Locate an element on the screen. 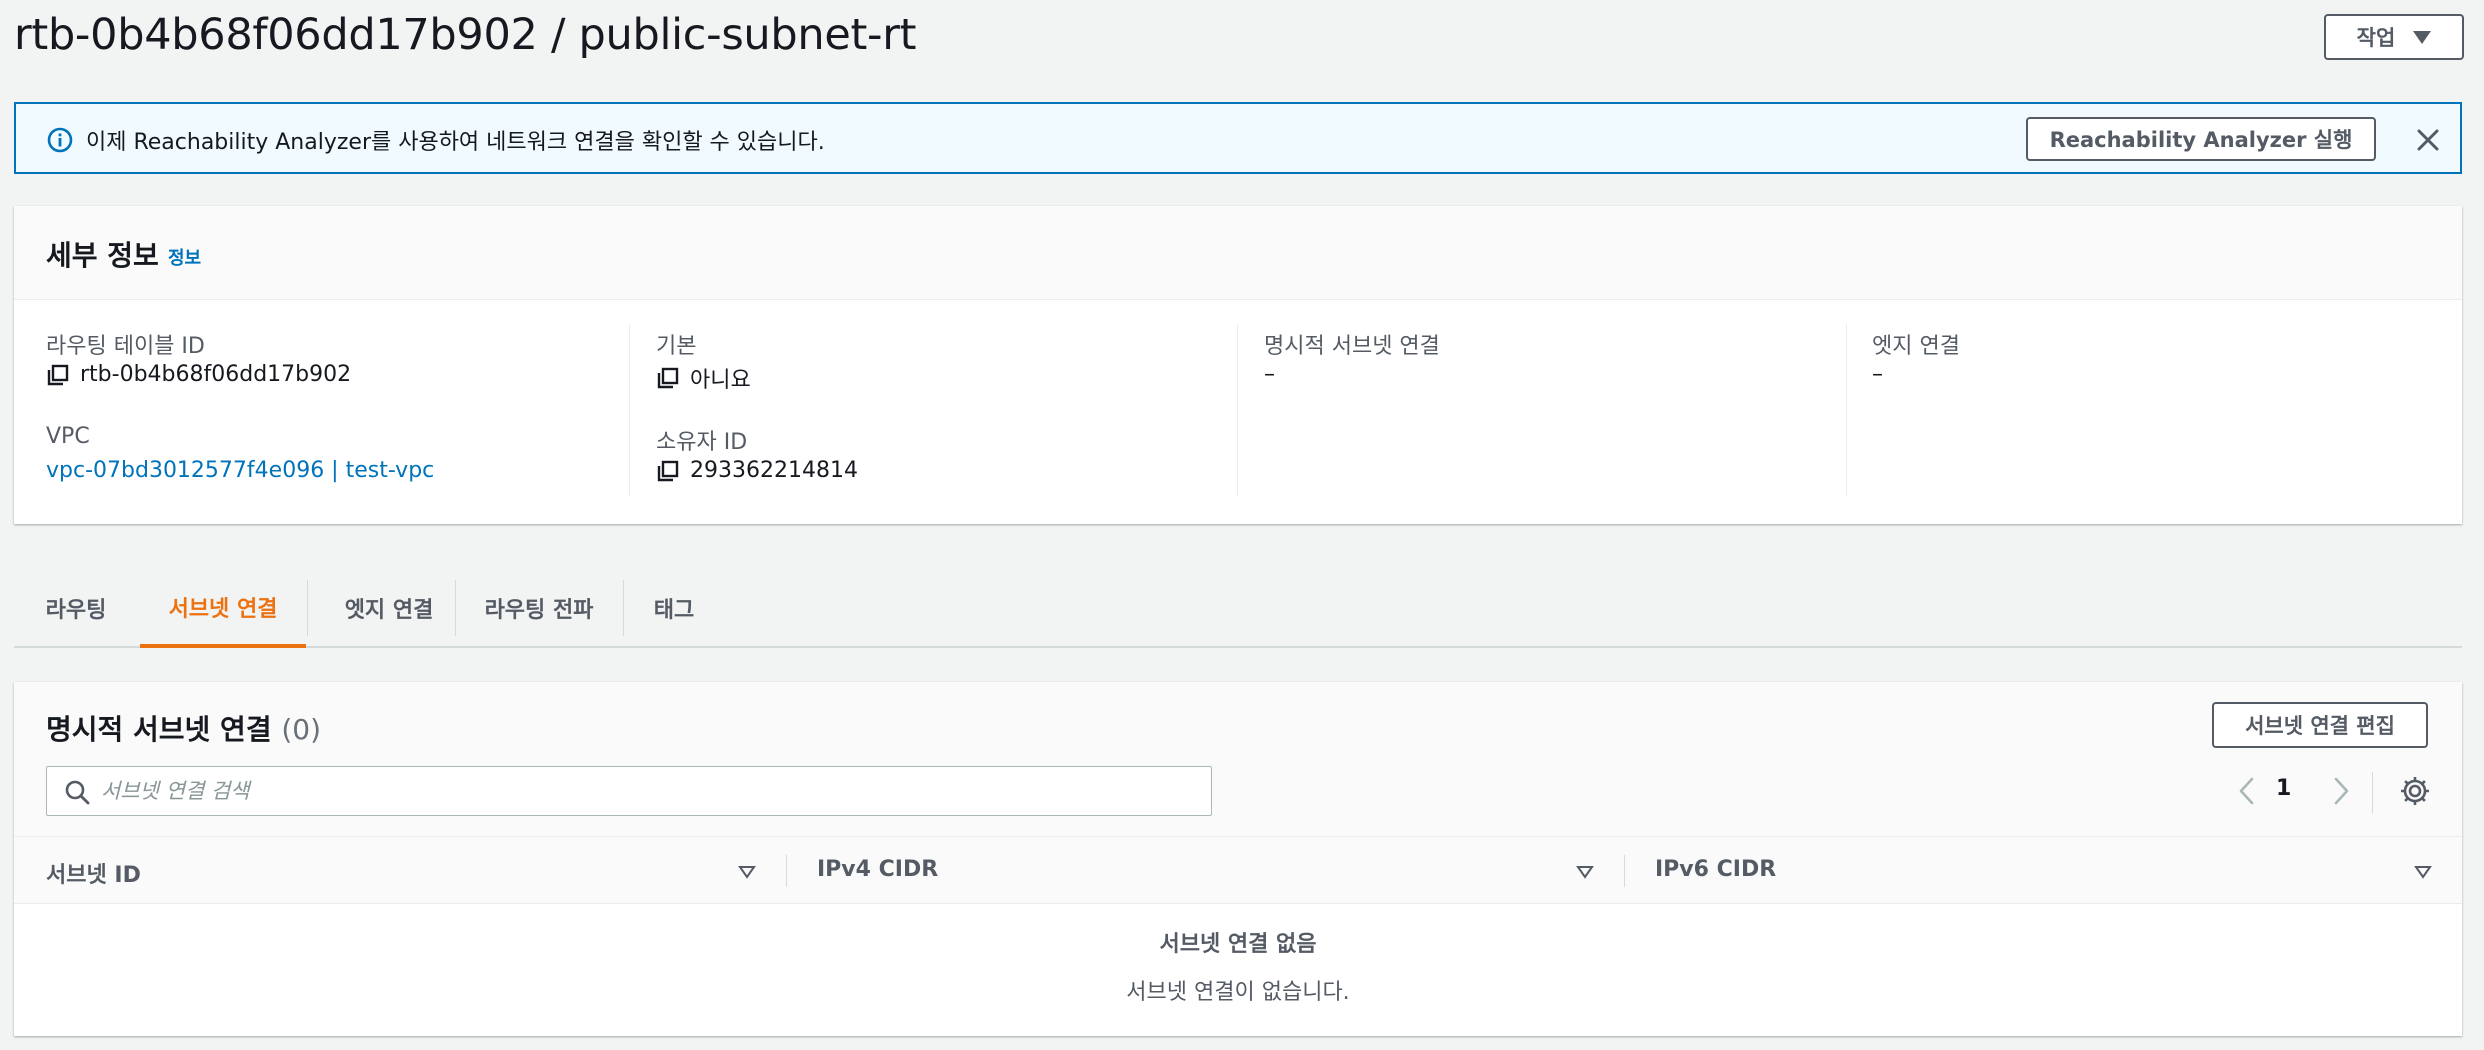 The image size is (2484, 1050). main-value: 아니요 is located at coordinates (720, 380).